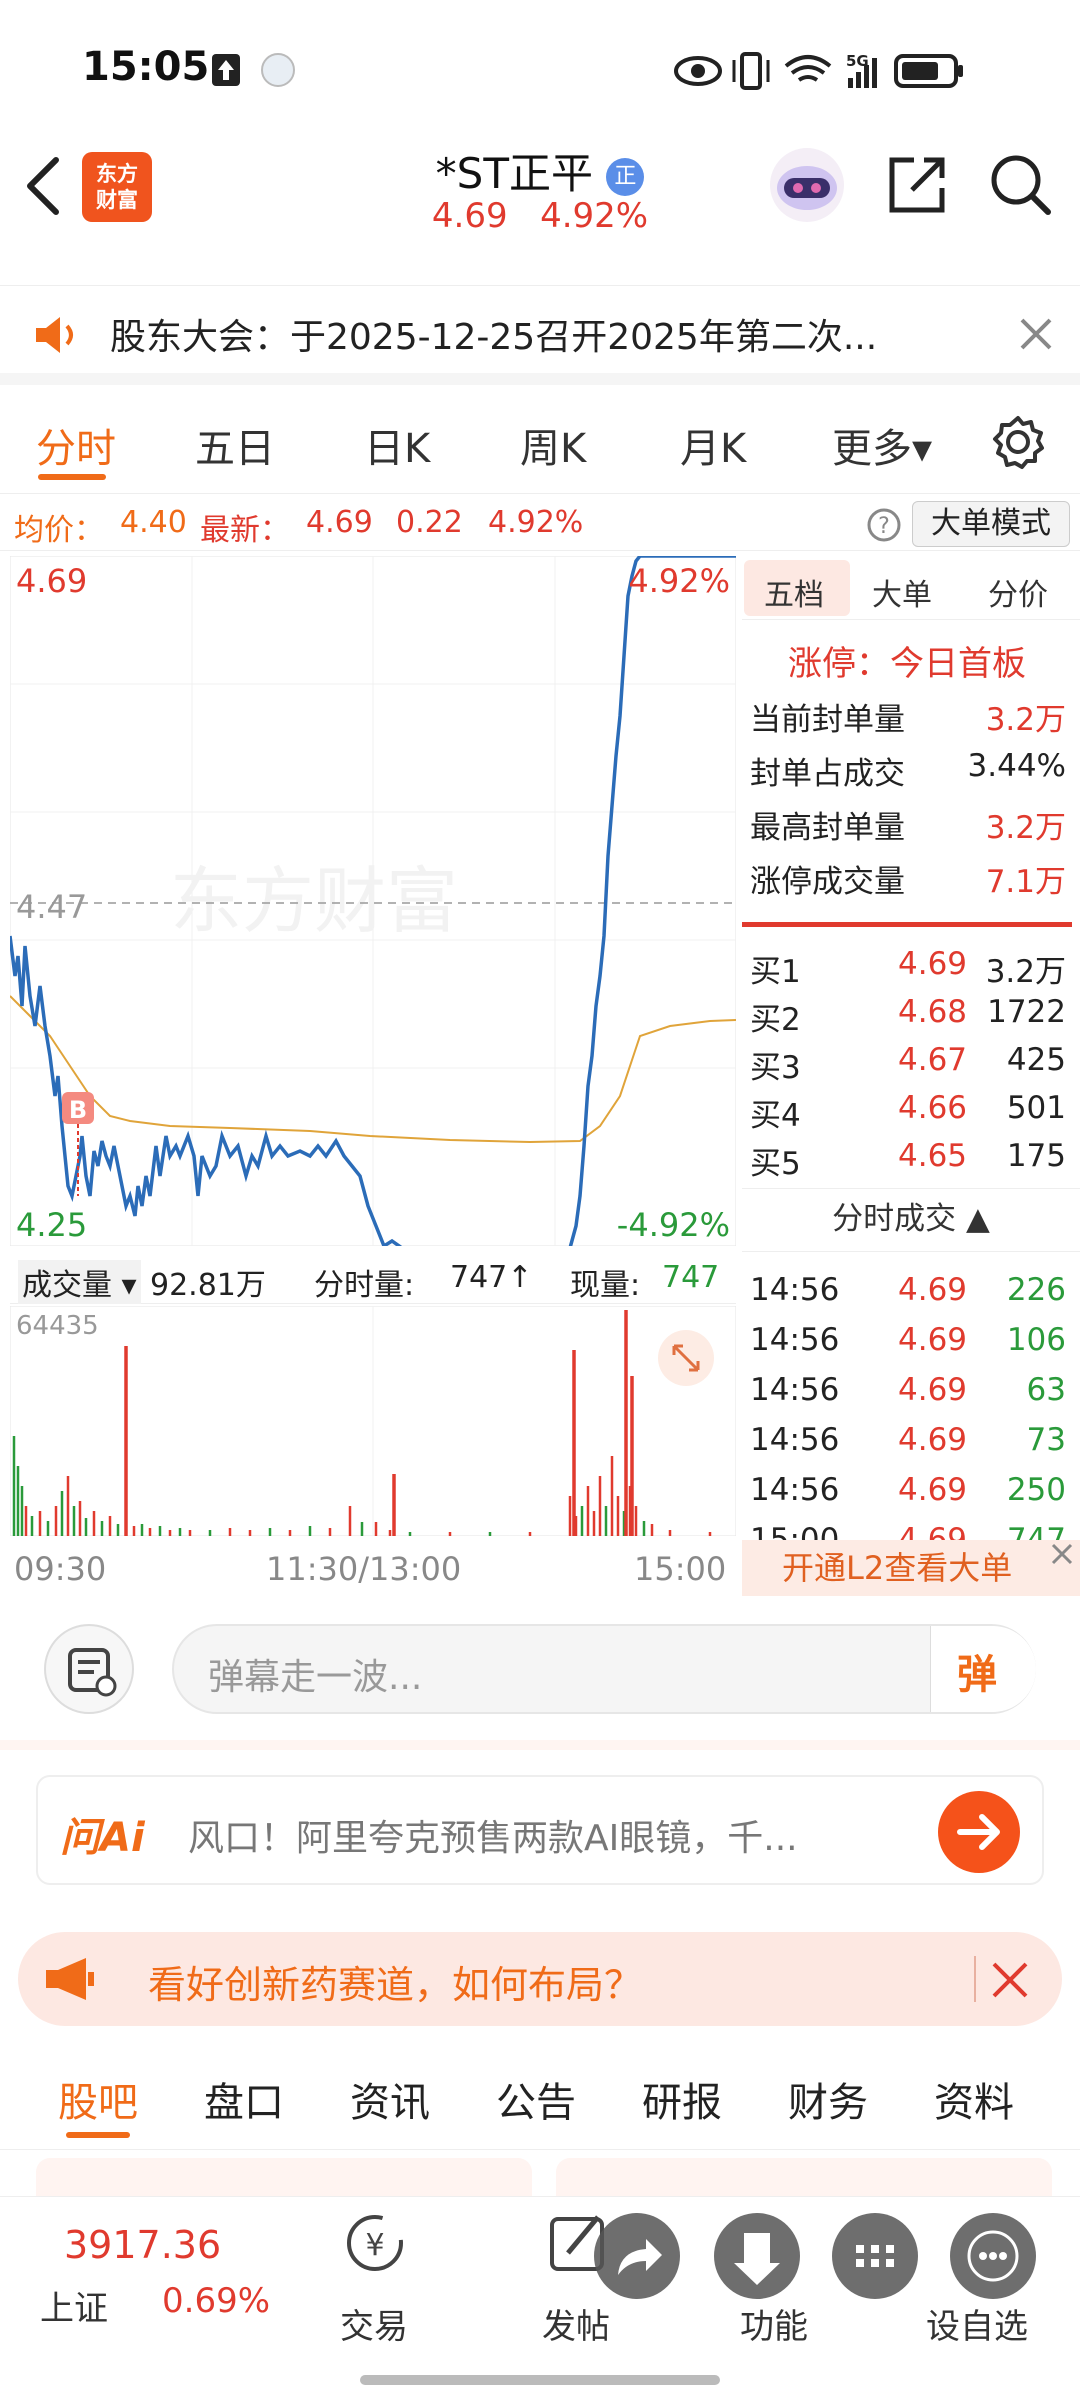 The image size is (1080, 2400). What do you see at coordinates (1018, 592) in the screenshot?
I see `panel-tab-price-dist: 分价` at bounding box center [1018, 592].